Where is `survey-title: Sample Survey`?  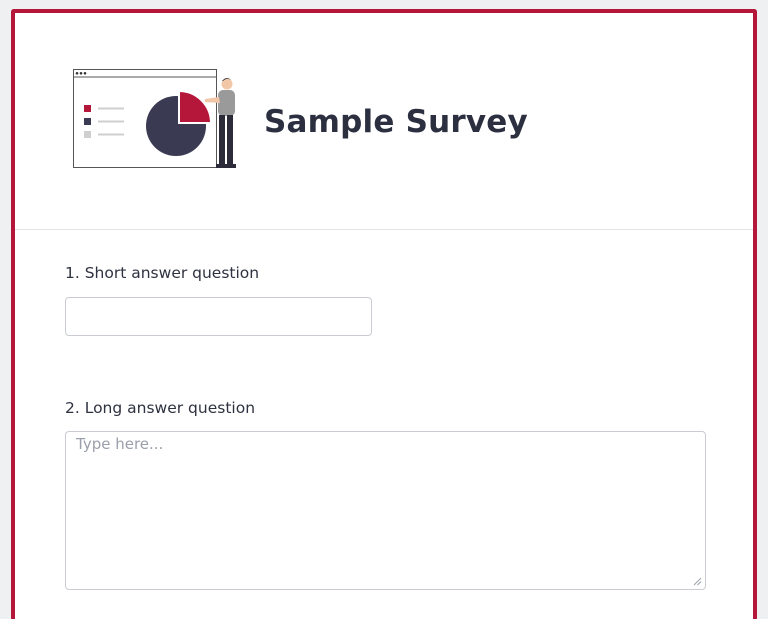
survey-title: Sample Survey is located at coordinates (396, 122).